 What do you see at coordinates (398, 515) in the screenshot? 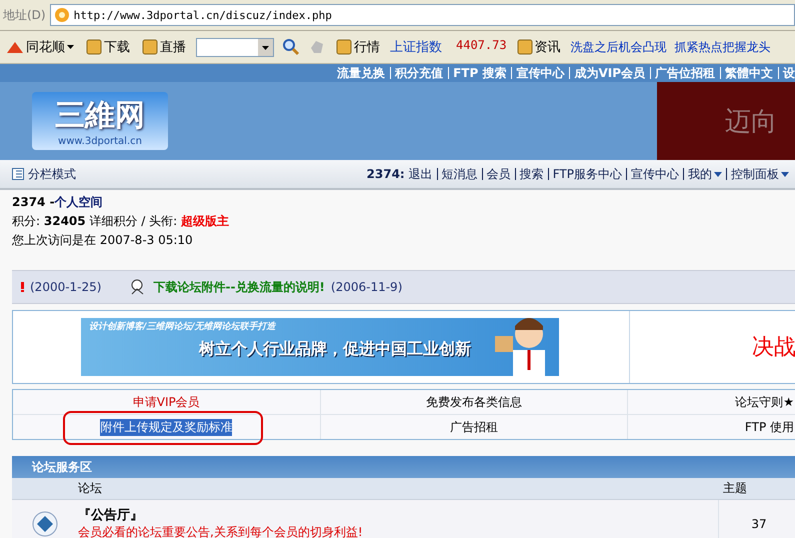
I see `forum-name-link: 『公告厅』` at bounding box center [398, 515].